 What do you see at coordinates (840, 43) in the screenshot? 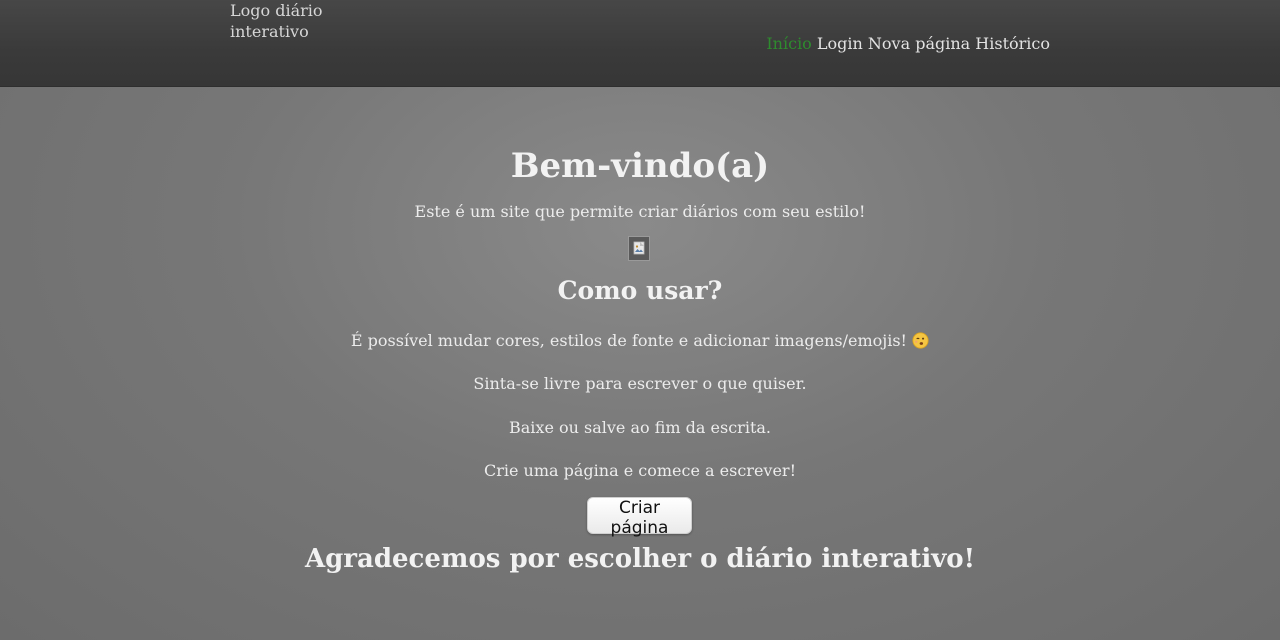
I see `nav-link-login: Login` at bounding box center [840, 43].